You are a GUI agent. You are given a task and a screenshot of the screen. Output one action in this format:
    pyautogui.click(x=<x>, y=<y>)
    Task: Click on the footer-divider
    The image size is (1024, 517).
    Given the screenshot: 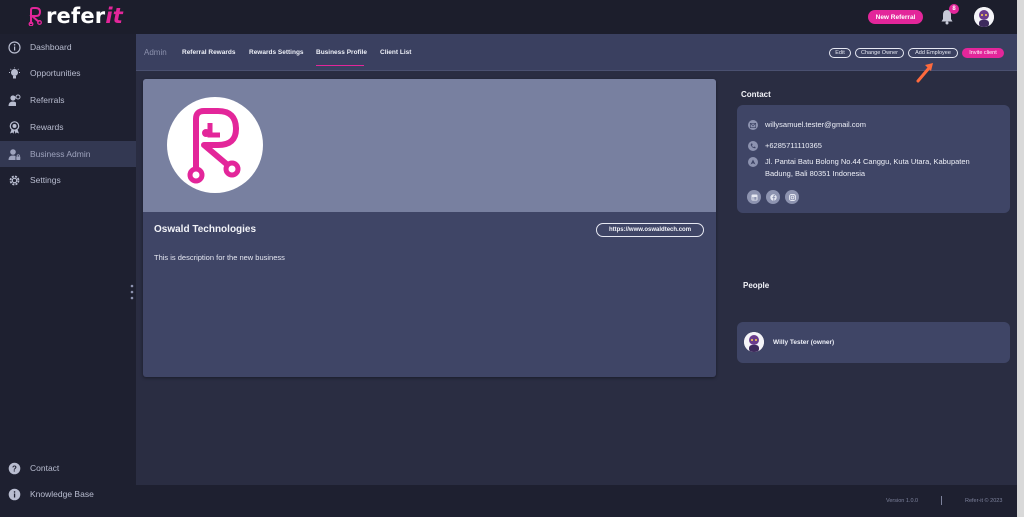 What is the action you would take?
    pyautogui.click(x=941, y=500)
    